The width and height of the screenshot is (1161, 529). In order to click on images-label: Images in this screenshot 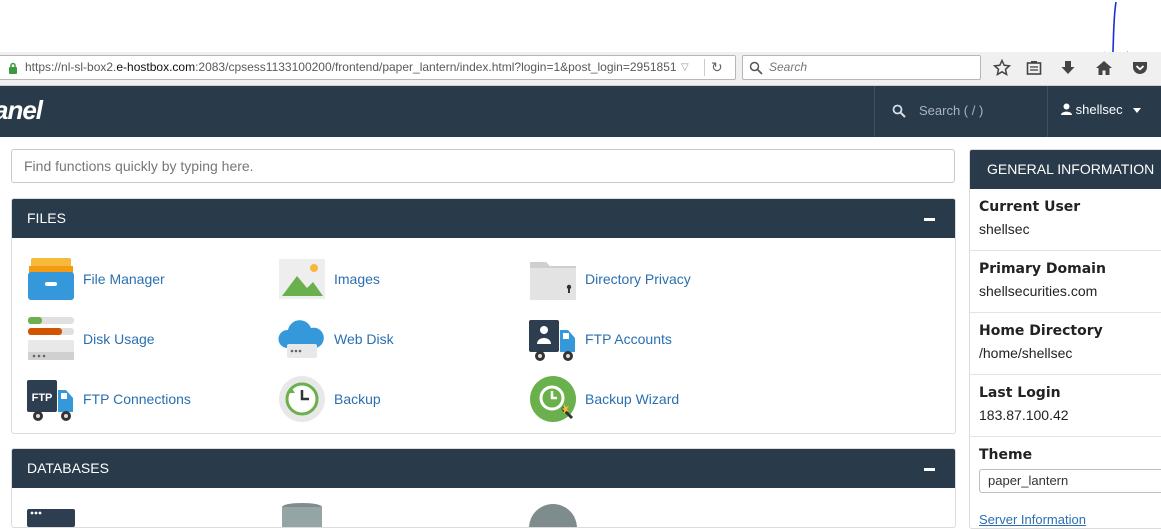, I will do `click(357, 279)`.